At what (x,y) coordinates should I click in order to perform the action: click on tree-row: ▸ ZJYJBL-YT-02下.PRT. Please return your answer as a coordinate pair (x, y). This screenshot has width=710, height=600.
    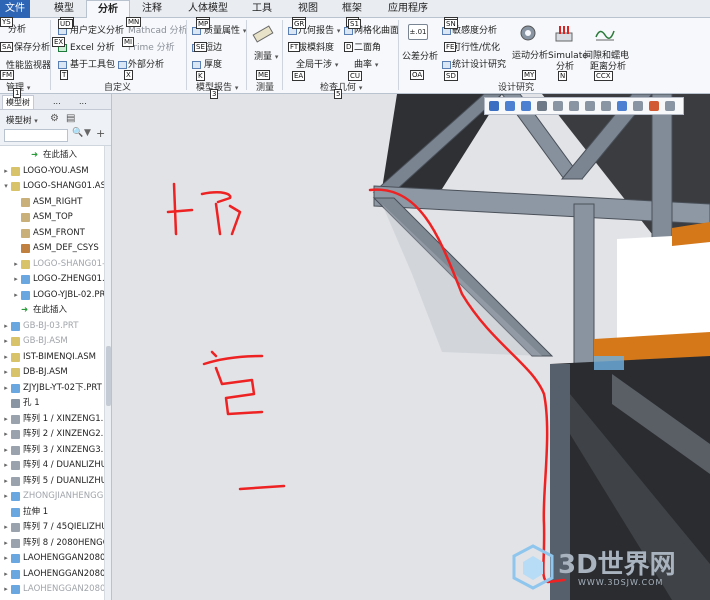
    Looking at the image, I should click on (52, 388).